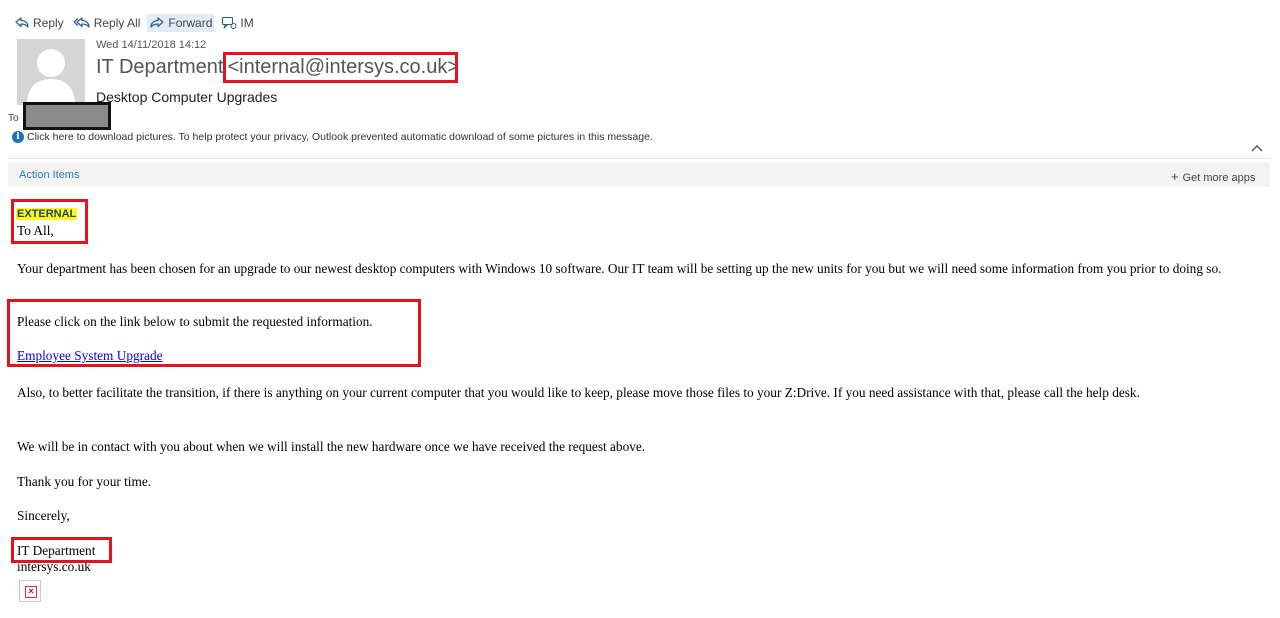  I want to click on reply-button: Reply, so click(39, 23).